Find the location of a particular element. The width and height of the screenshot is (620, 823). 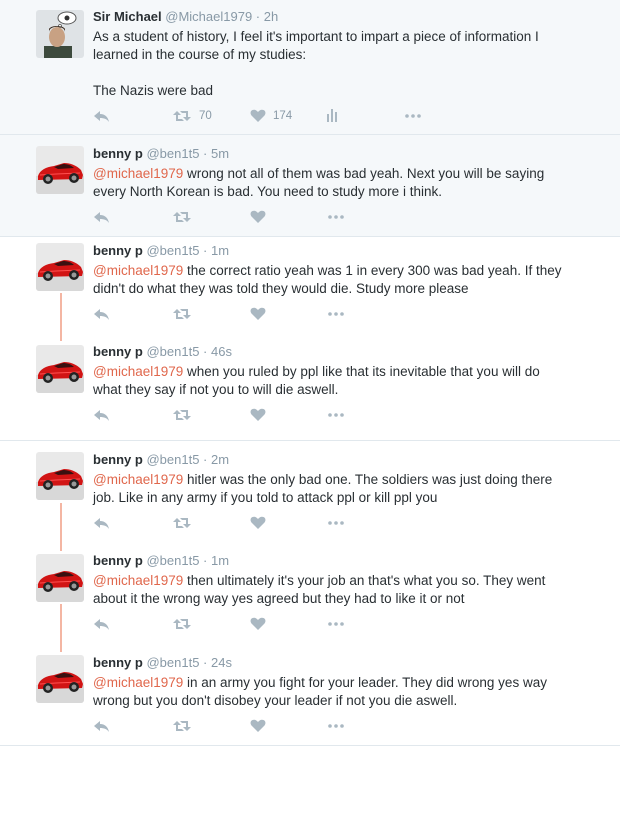

user-handle: @Michael1979 is located at coordinates (208, 16).